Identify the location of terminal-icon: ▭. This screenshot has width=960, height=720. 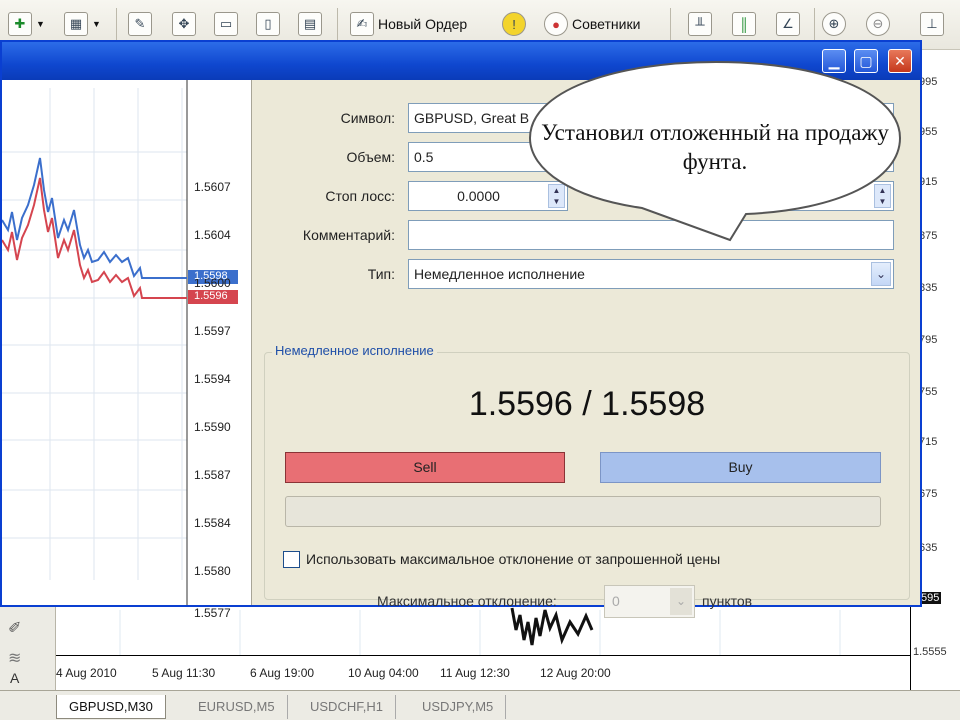
(226, 24).